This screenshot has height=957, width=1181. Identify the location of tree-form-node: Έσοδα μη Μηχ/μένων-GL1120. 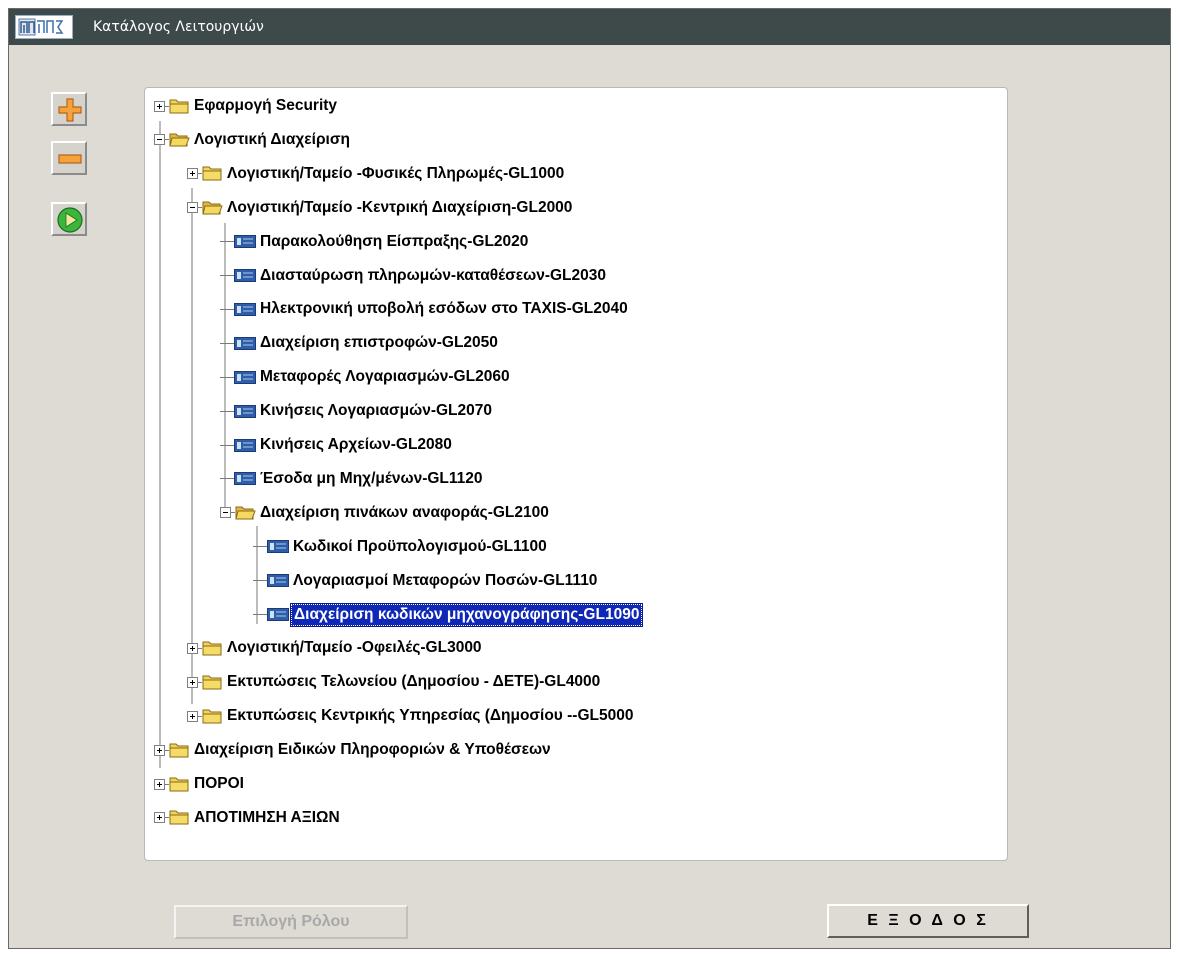
(352, 479).